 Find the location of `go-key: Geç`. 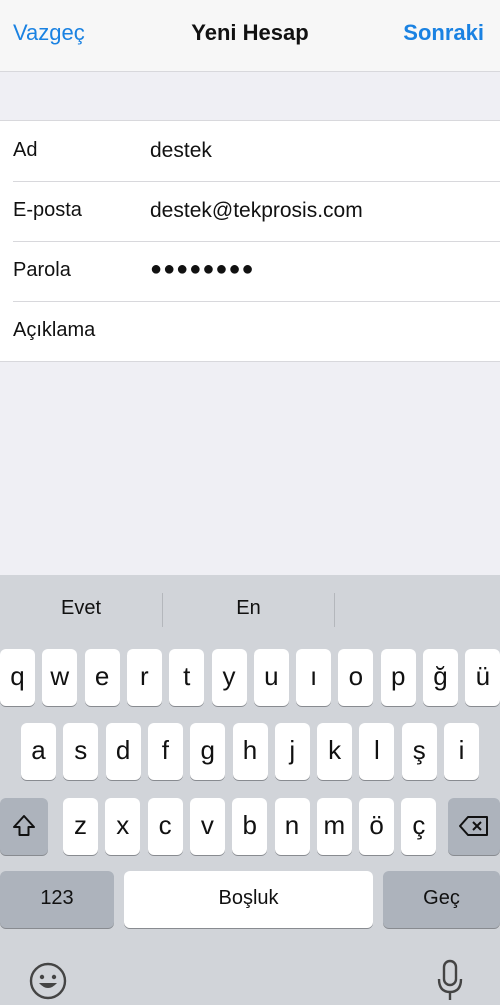

go-key: Geç is located at coordinates (441, 899).